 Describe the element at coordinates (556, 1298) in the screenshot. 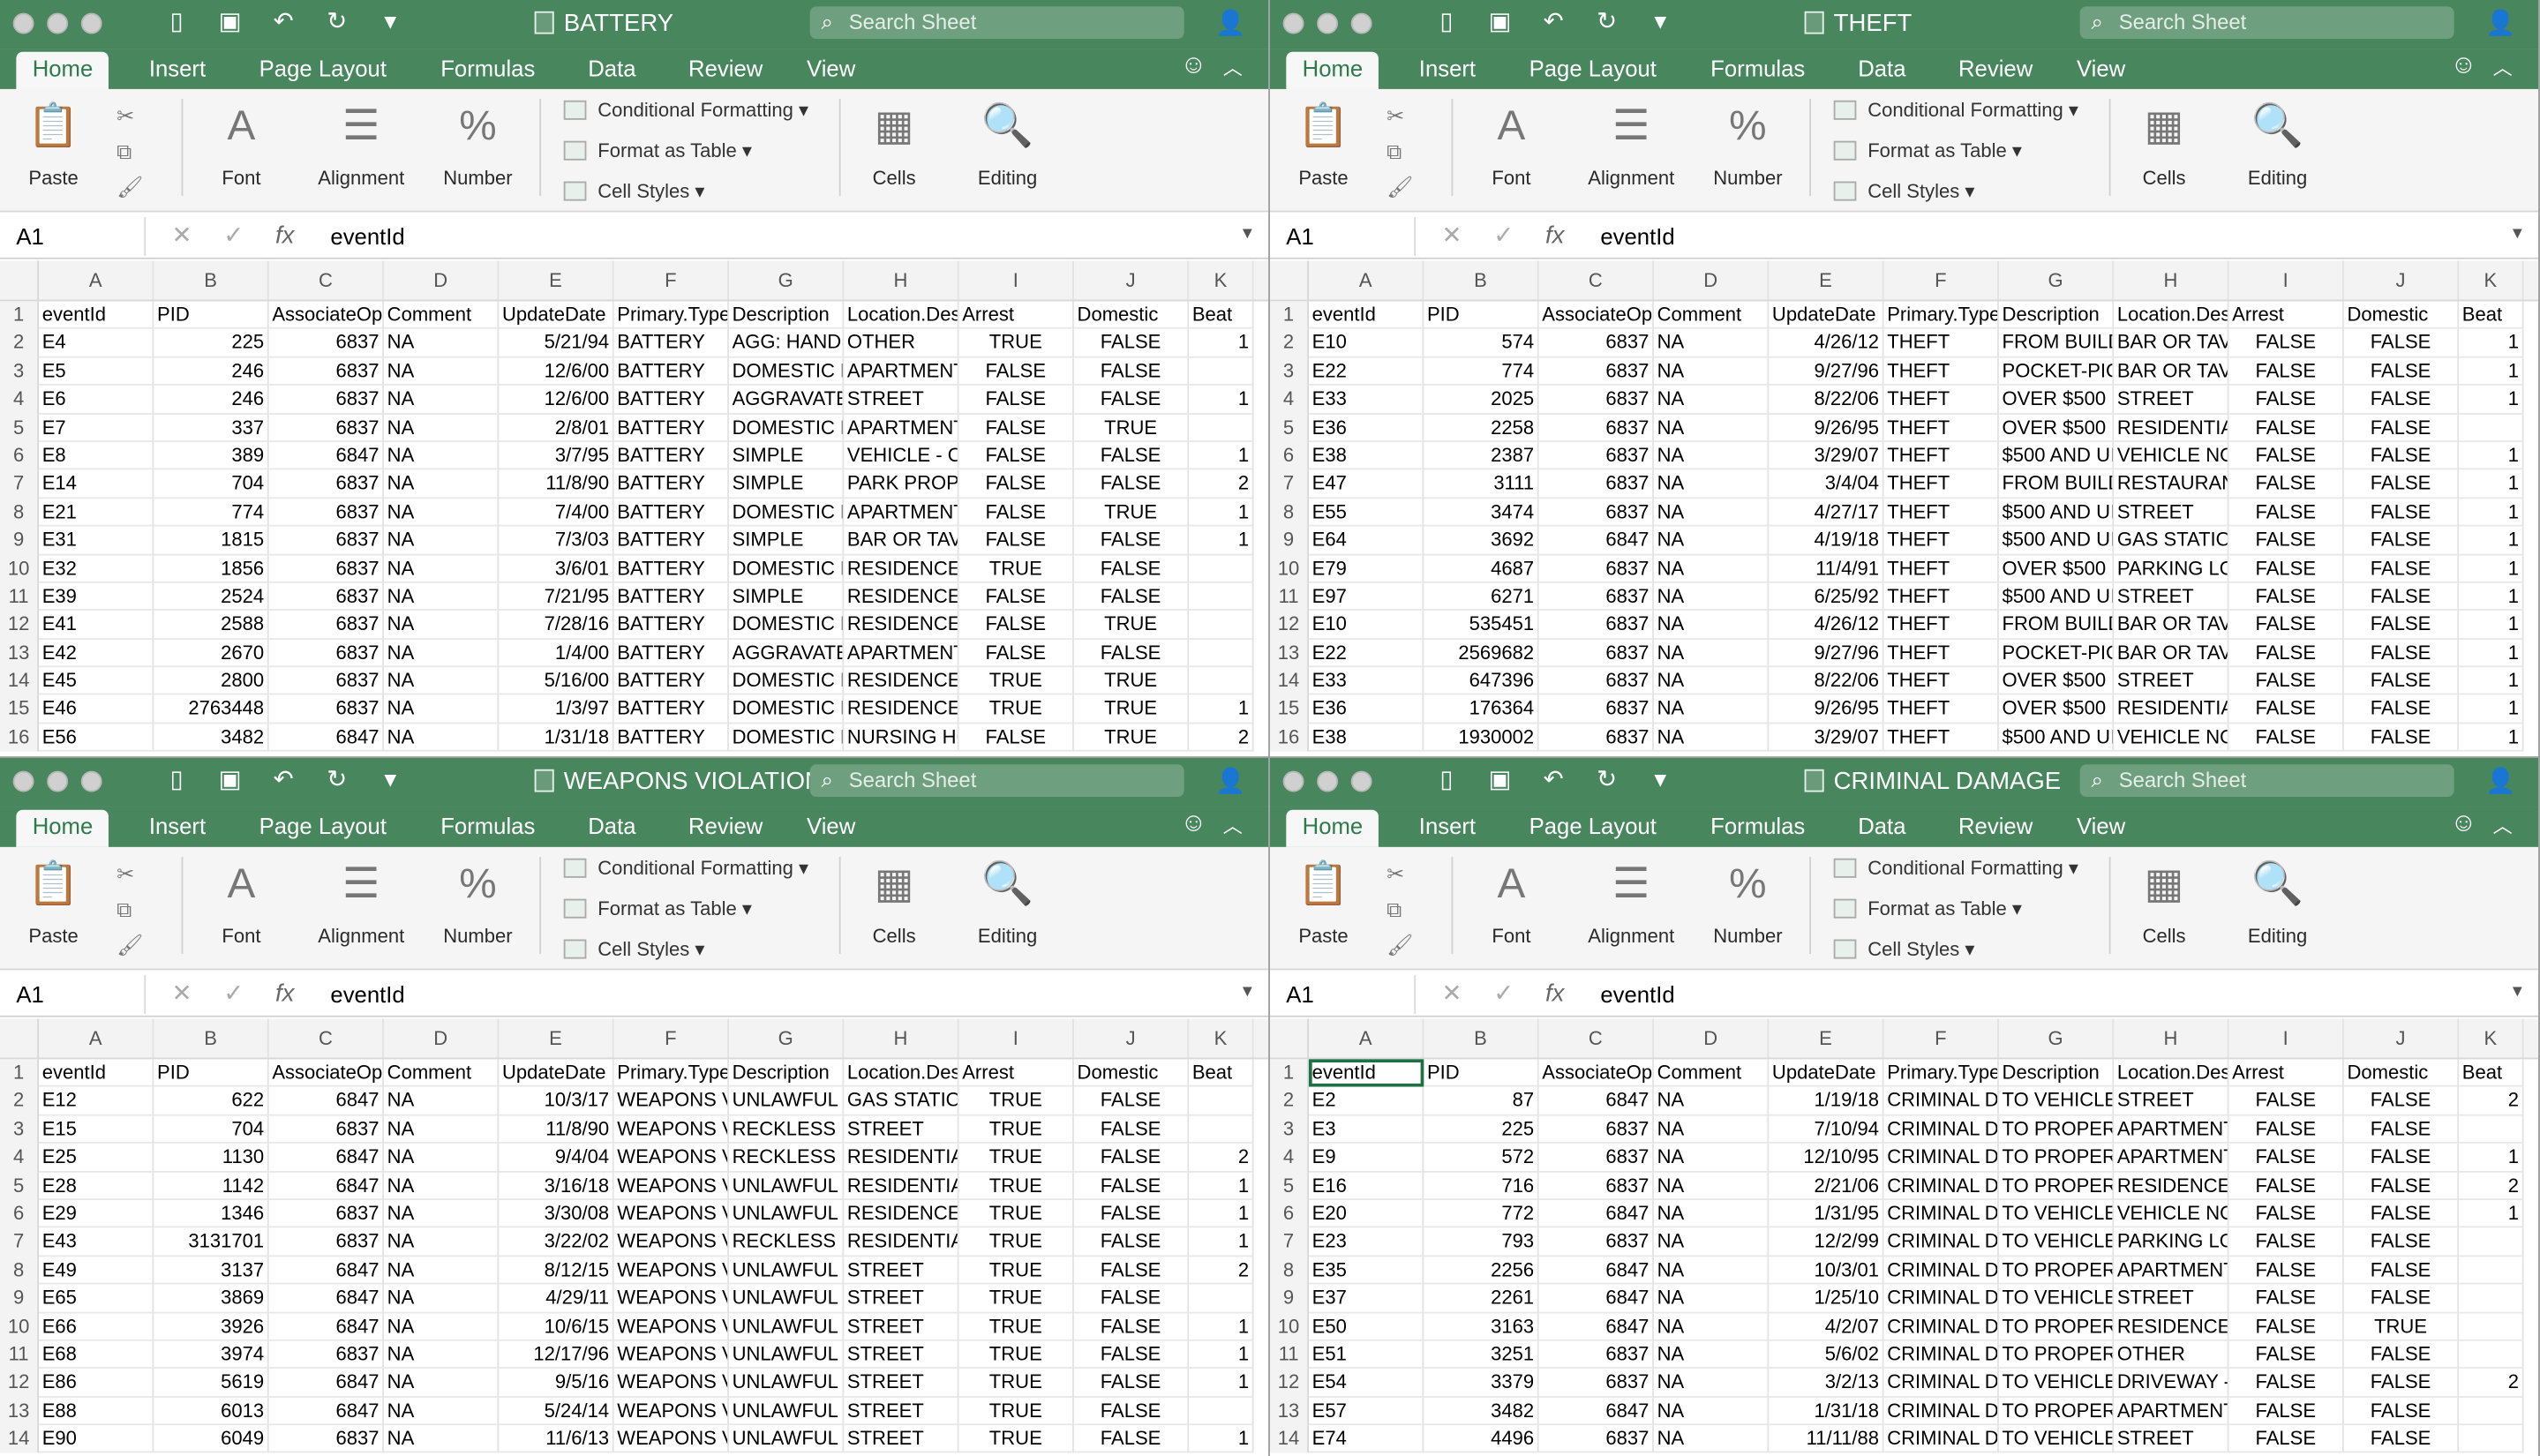

I see `table-cell: 4/29/11` at that location.